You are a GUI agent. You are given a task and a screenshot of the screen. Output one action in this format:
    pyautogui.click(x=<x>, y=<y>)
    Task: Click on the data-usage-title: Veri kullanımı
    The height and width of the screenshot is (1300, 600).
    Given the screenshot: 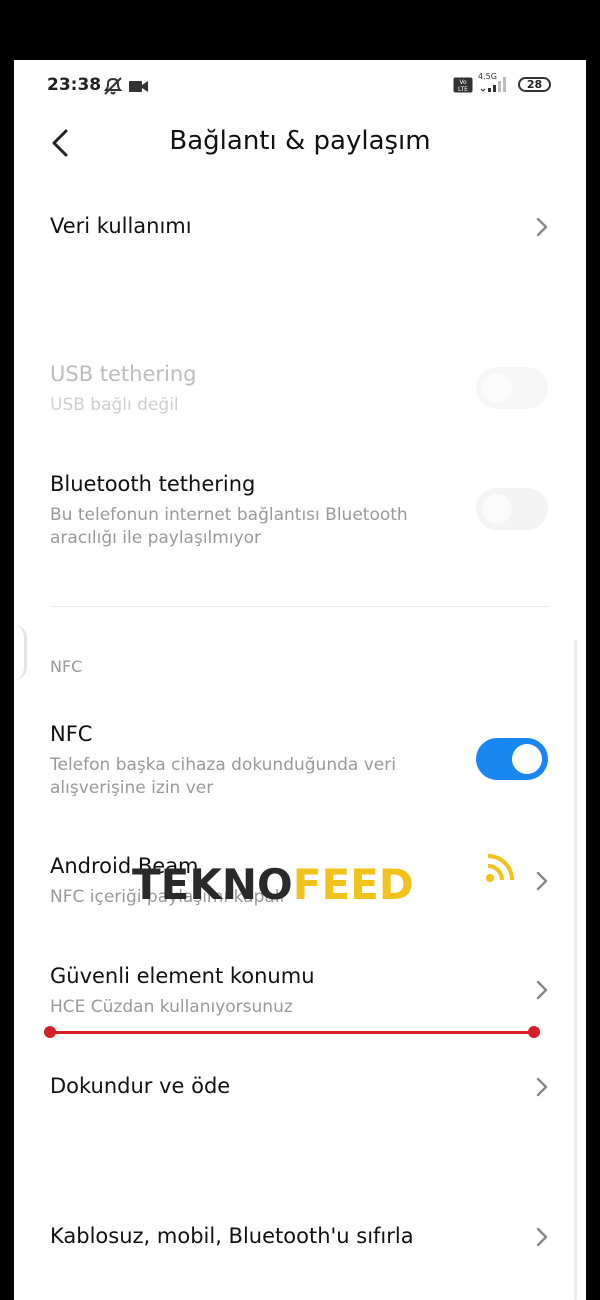 What is the action you would take?
    pyautogui.click(x=121, y=226)
    